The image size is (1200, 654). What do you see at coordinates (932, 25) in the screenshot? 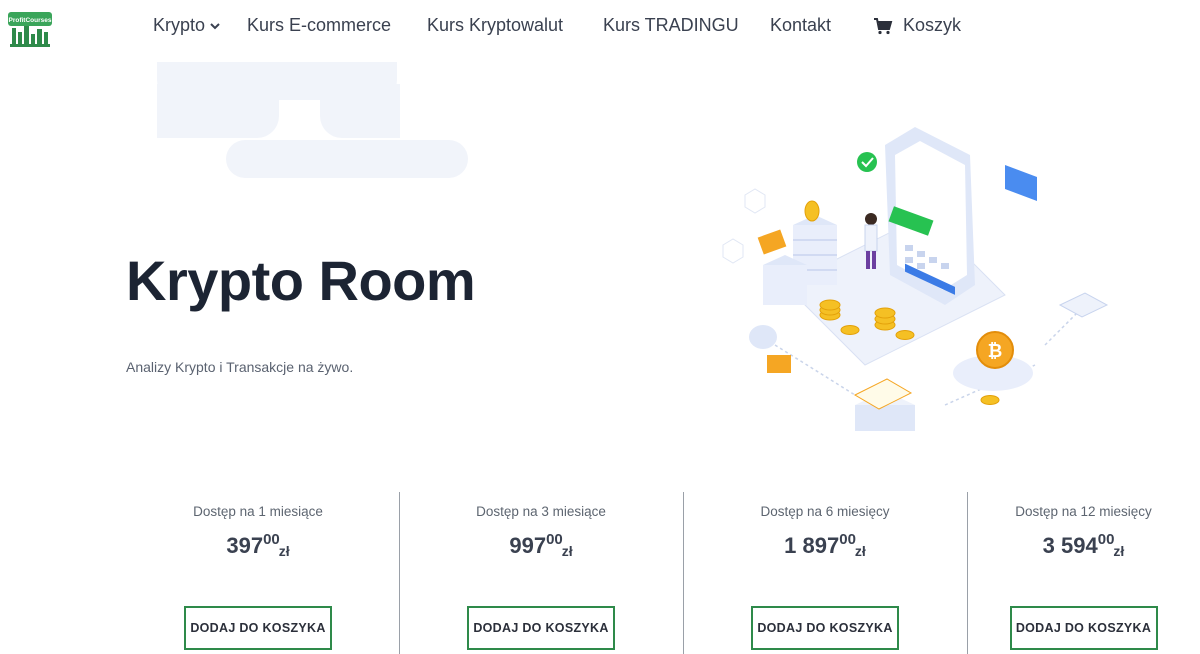
I see `nav-item-label: Koszyk` at bounding box center [932, 25].